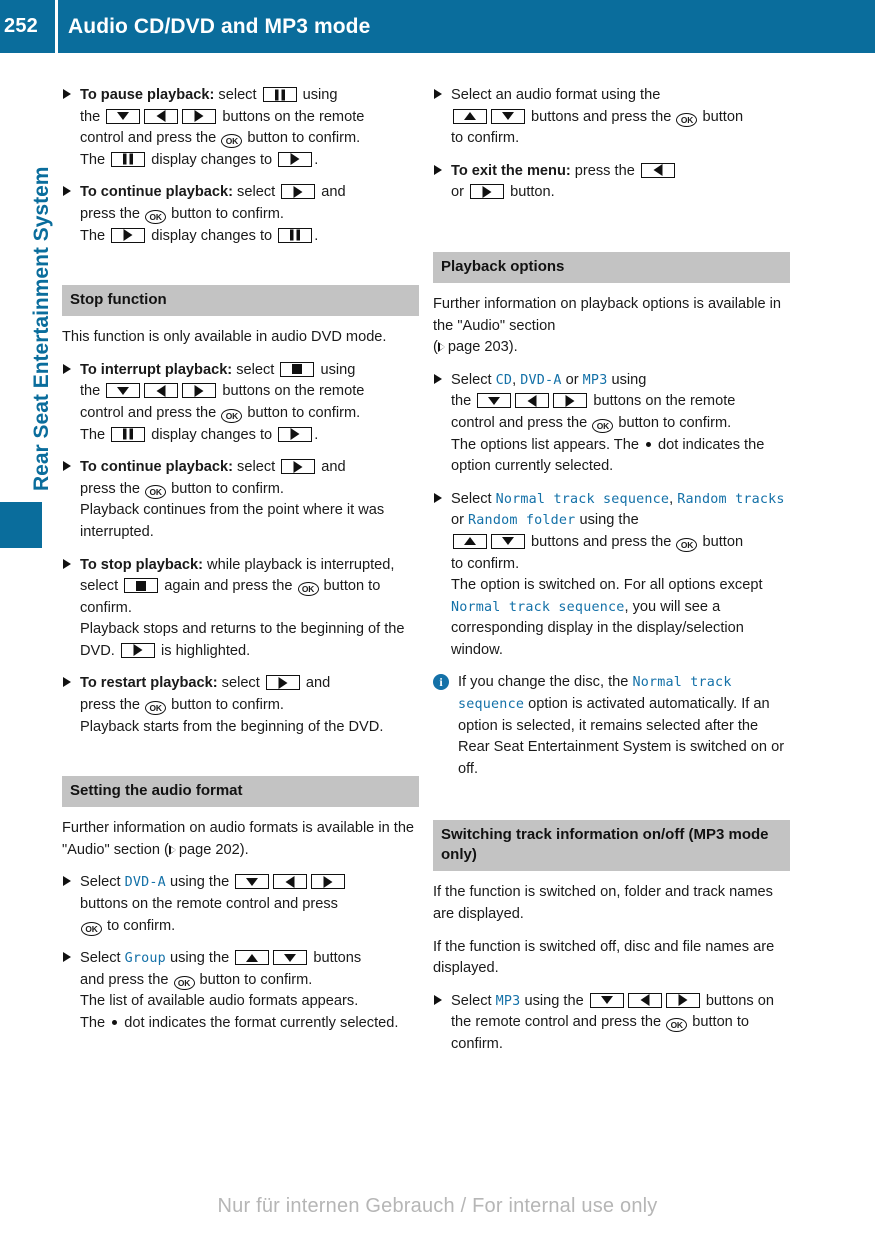  What do you see at coordinates (648, 444) in the screenshot?
I see `selection-dot-icon` at bounding box center [648, 444].